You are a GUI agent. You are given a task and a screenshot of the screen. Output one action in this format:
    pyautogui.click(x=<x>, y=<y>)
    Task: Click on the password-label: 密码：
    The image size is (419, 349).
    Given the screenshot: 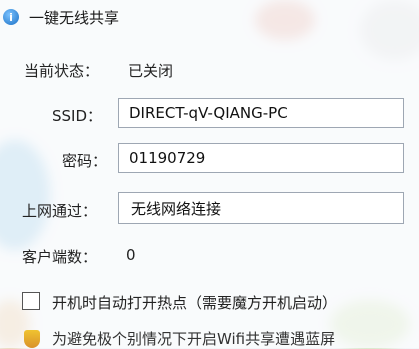 What is the action you would take?
    pyautogui.click(x=85, y=161)
    